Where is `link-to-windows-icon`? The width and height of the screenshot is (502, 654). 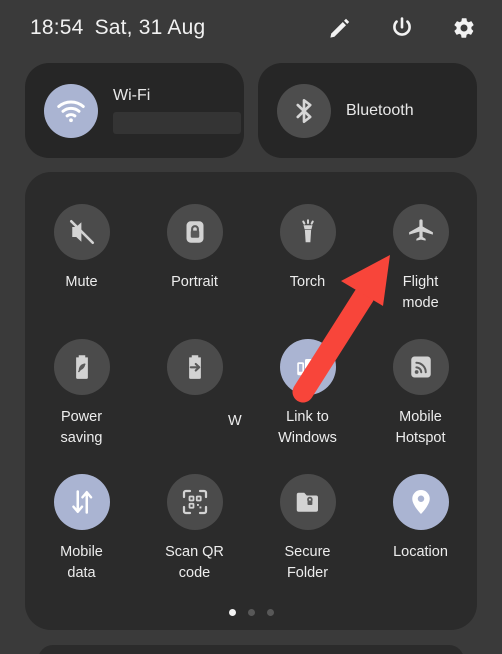 link-to-windows-icon is located at coordinates (307, 367).